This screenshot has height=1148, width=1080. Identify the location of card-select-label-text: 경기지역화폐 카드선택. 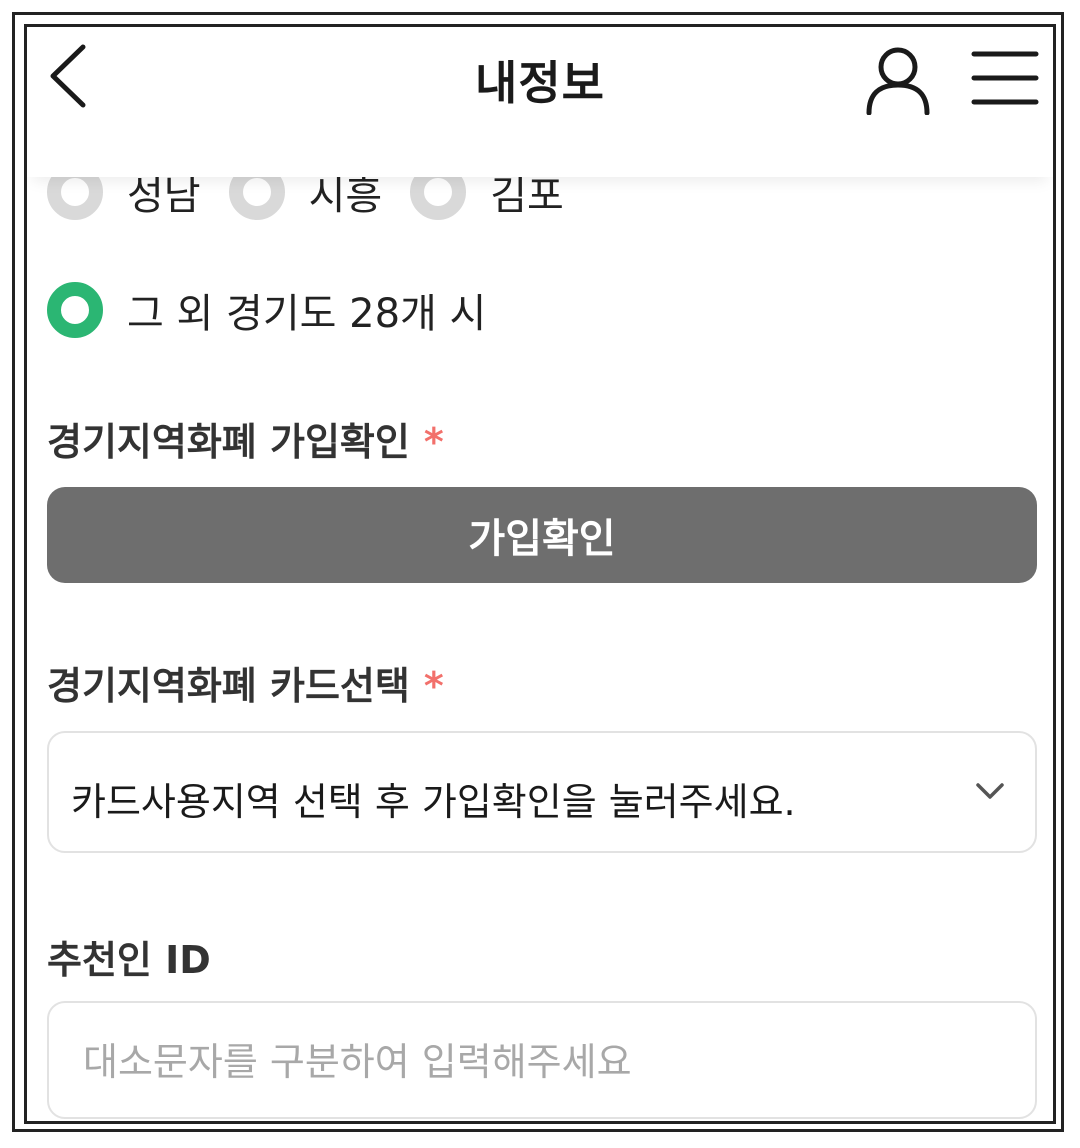
(228, 686).